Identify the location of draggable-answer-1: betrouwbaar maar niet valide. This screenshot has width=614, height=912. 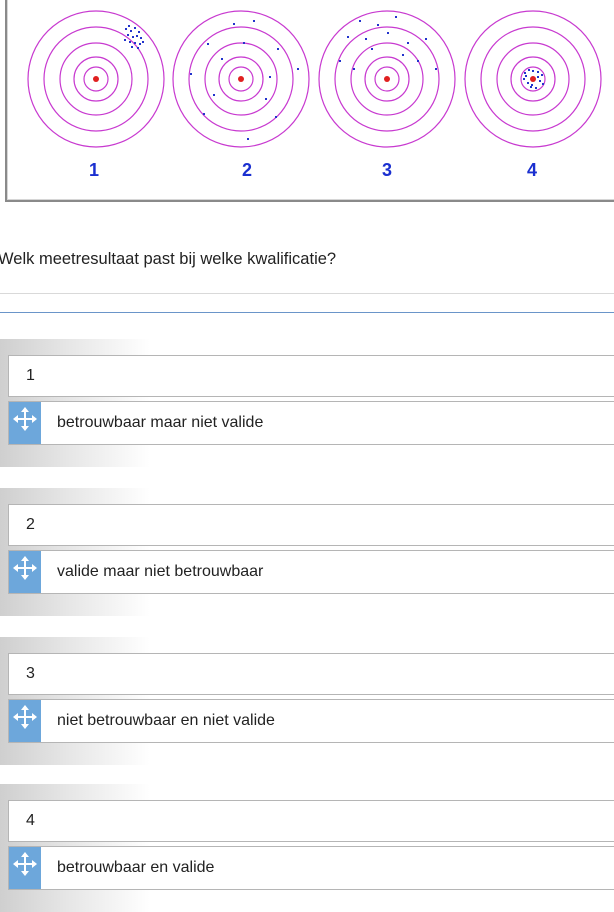
(311, 423).